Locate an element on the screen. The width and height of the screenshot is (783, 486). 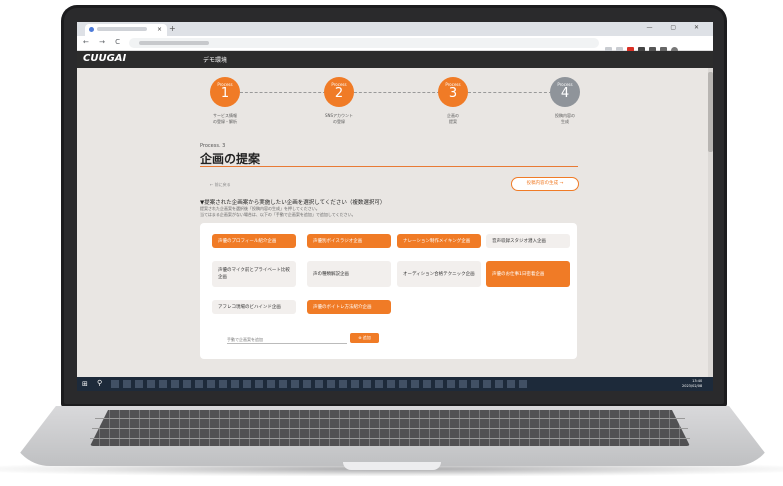
browser-tab: × is located at coordinates (126, 30).